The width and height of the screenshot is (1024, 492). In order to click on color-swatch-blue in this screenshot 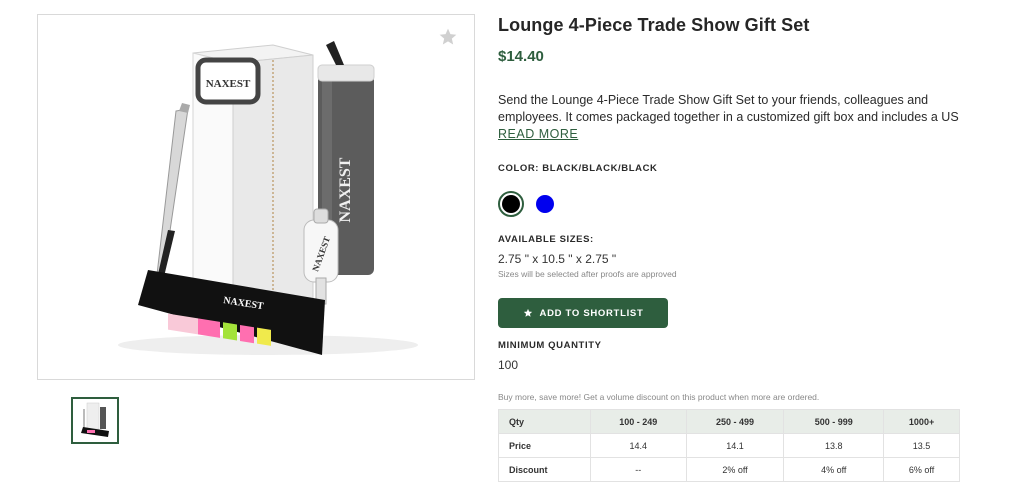, I will do `click(545, 204)`.